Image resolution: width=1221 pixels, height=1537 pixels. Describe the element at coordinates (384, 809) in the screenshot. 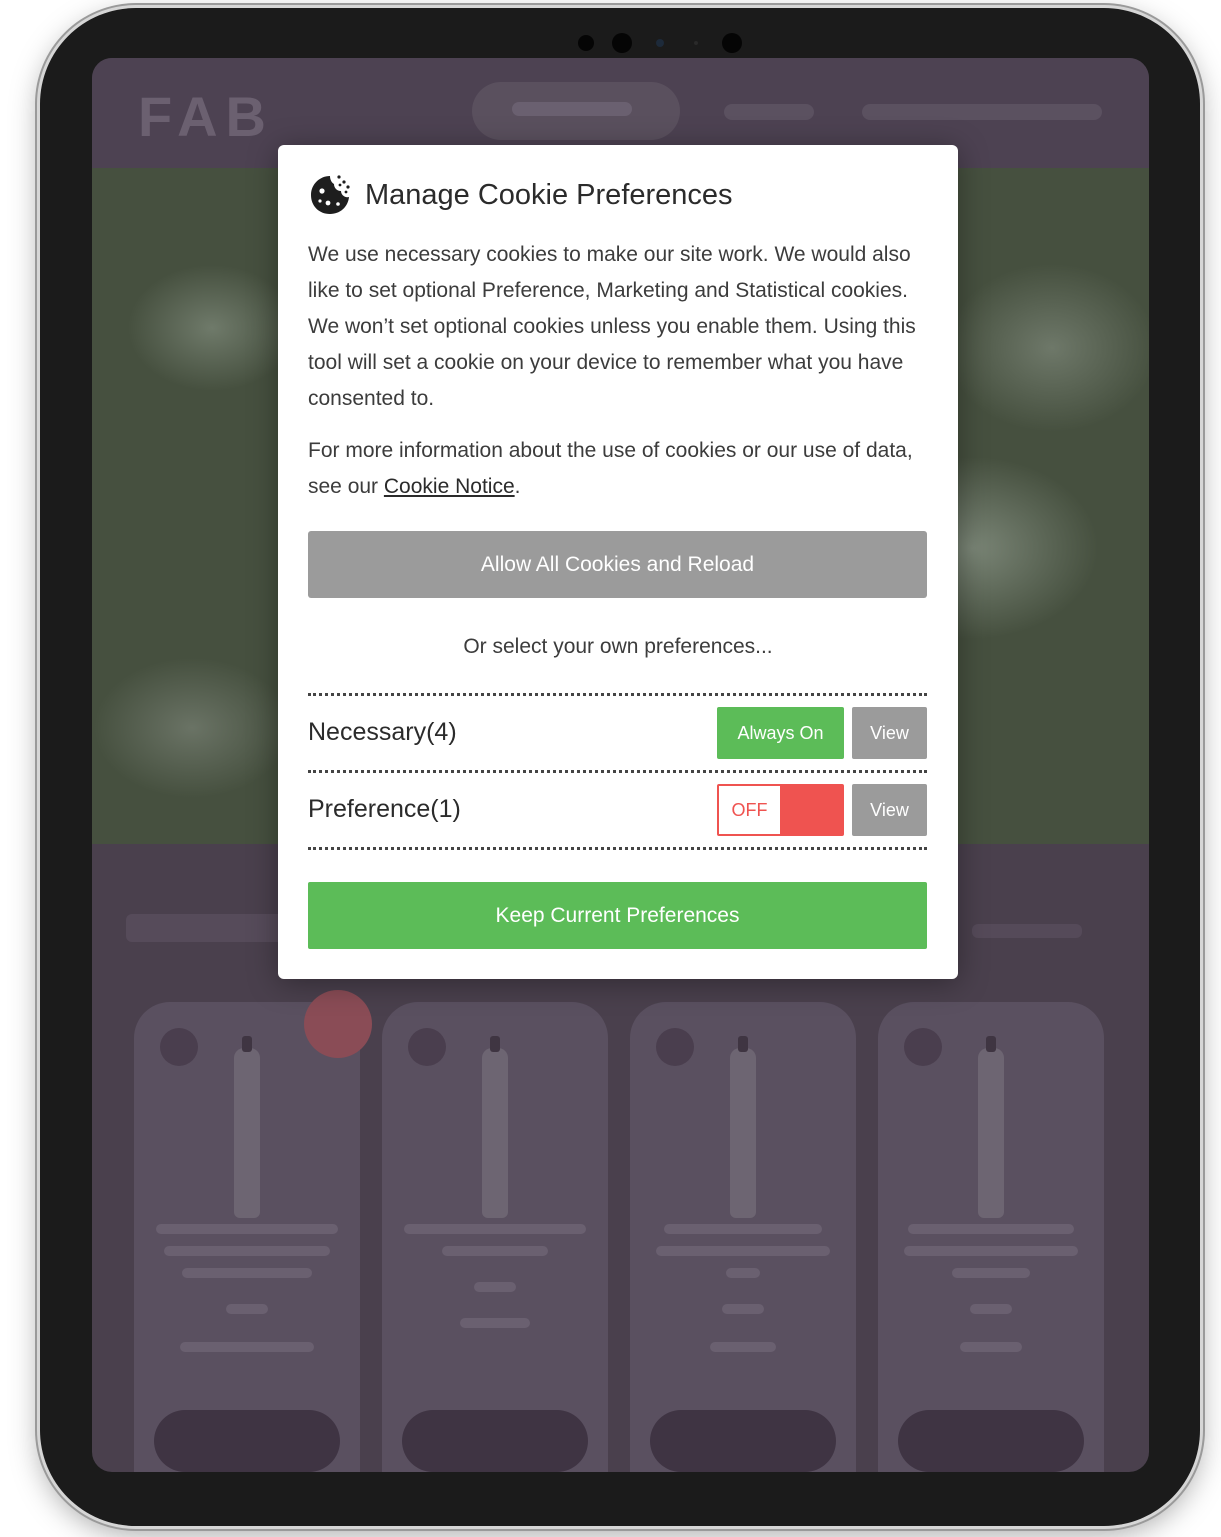

I see `preference-category-label: Preference(1)` at that location.